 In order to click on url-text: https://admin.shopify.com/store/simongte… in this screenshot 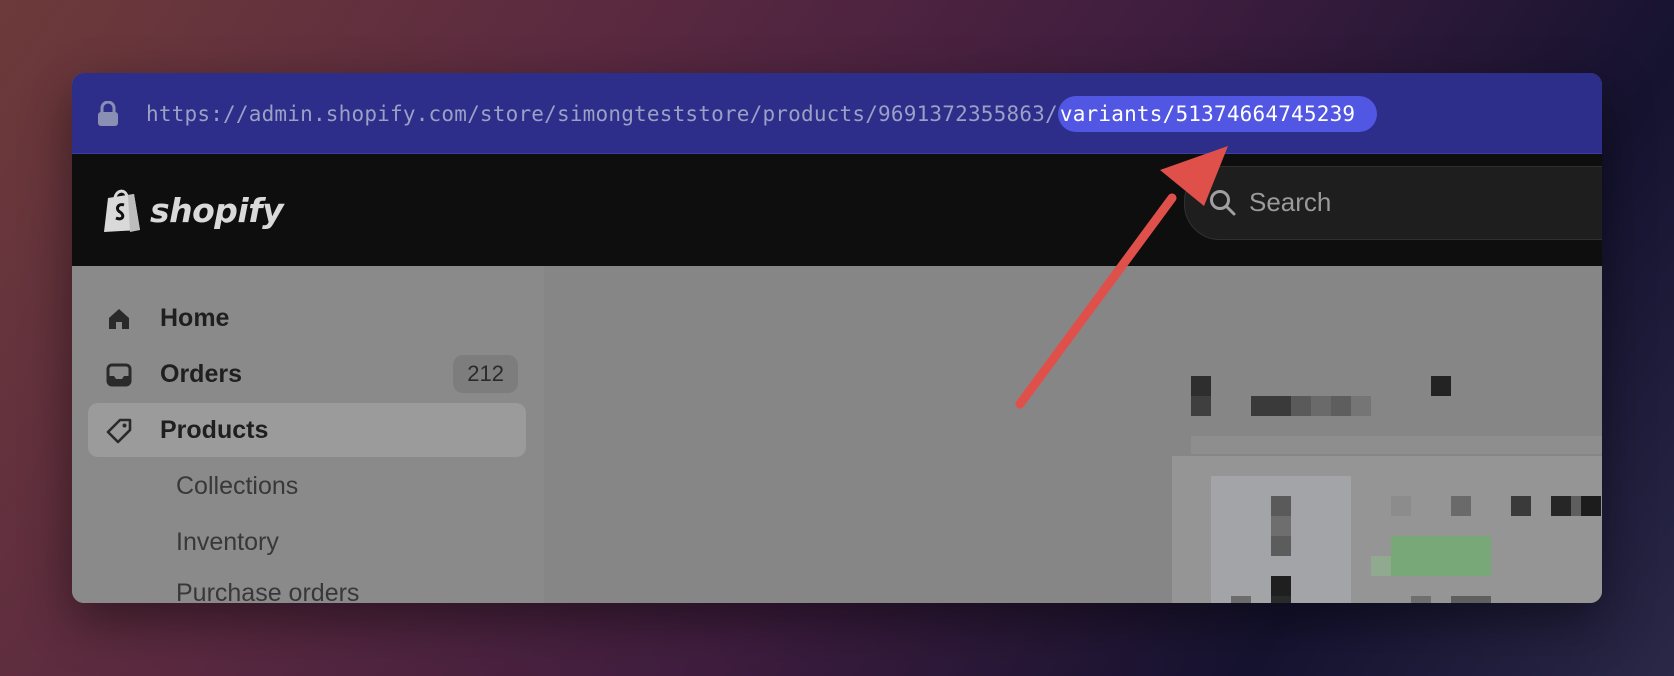, I will do `click(762, 114)`.